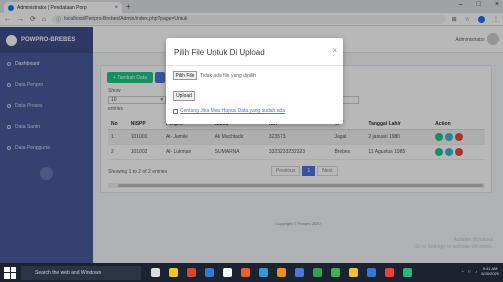 The width and height of the screenshot is (503, 282). Describe the element at coordinates (389, 272) in the screenshot. I see `chrome-icon` at that location.